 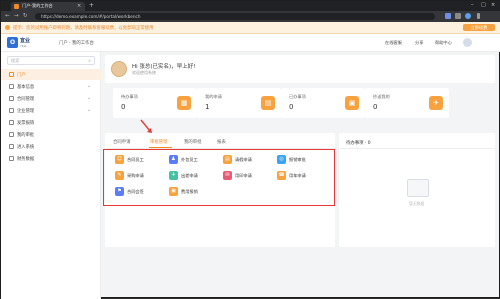 I want to click on back-icon: ←, so click(x=7, y=16).